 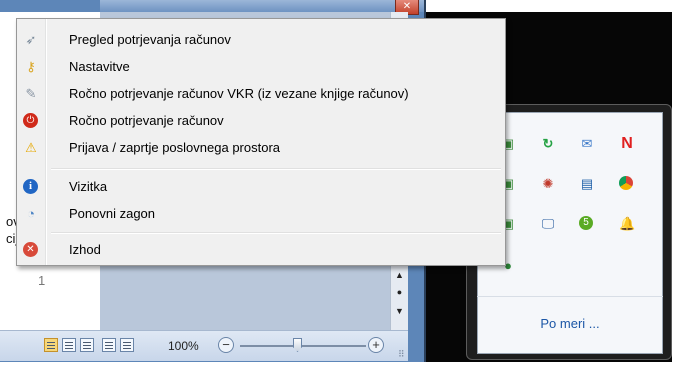 What do you see at coordinates (226, 345) in the screenshot?
I see `zoom-out-button: −` at bounding box center [226, 345].